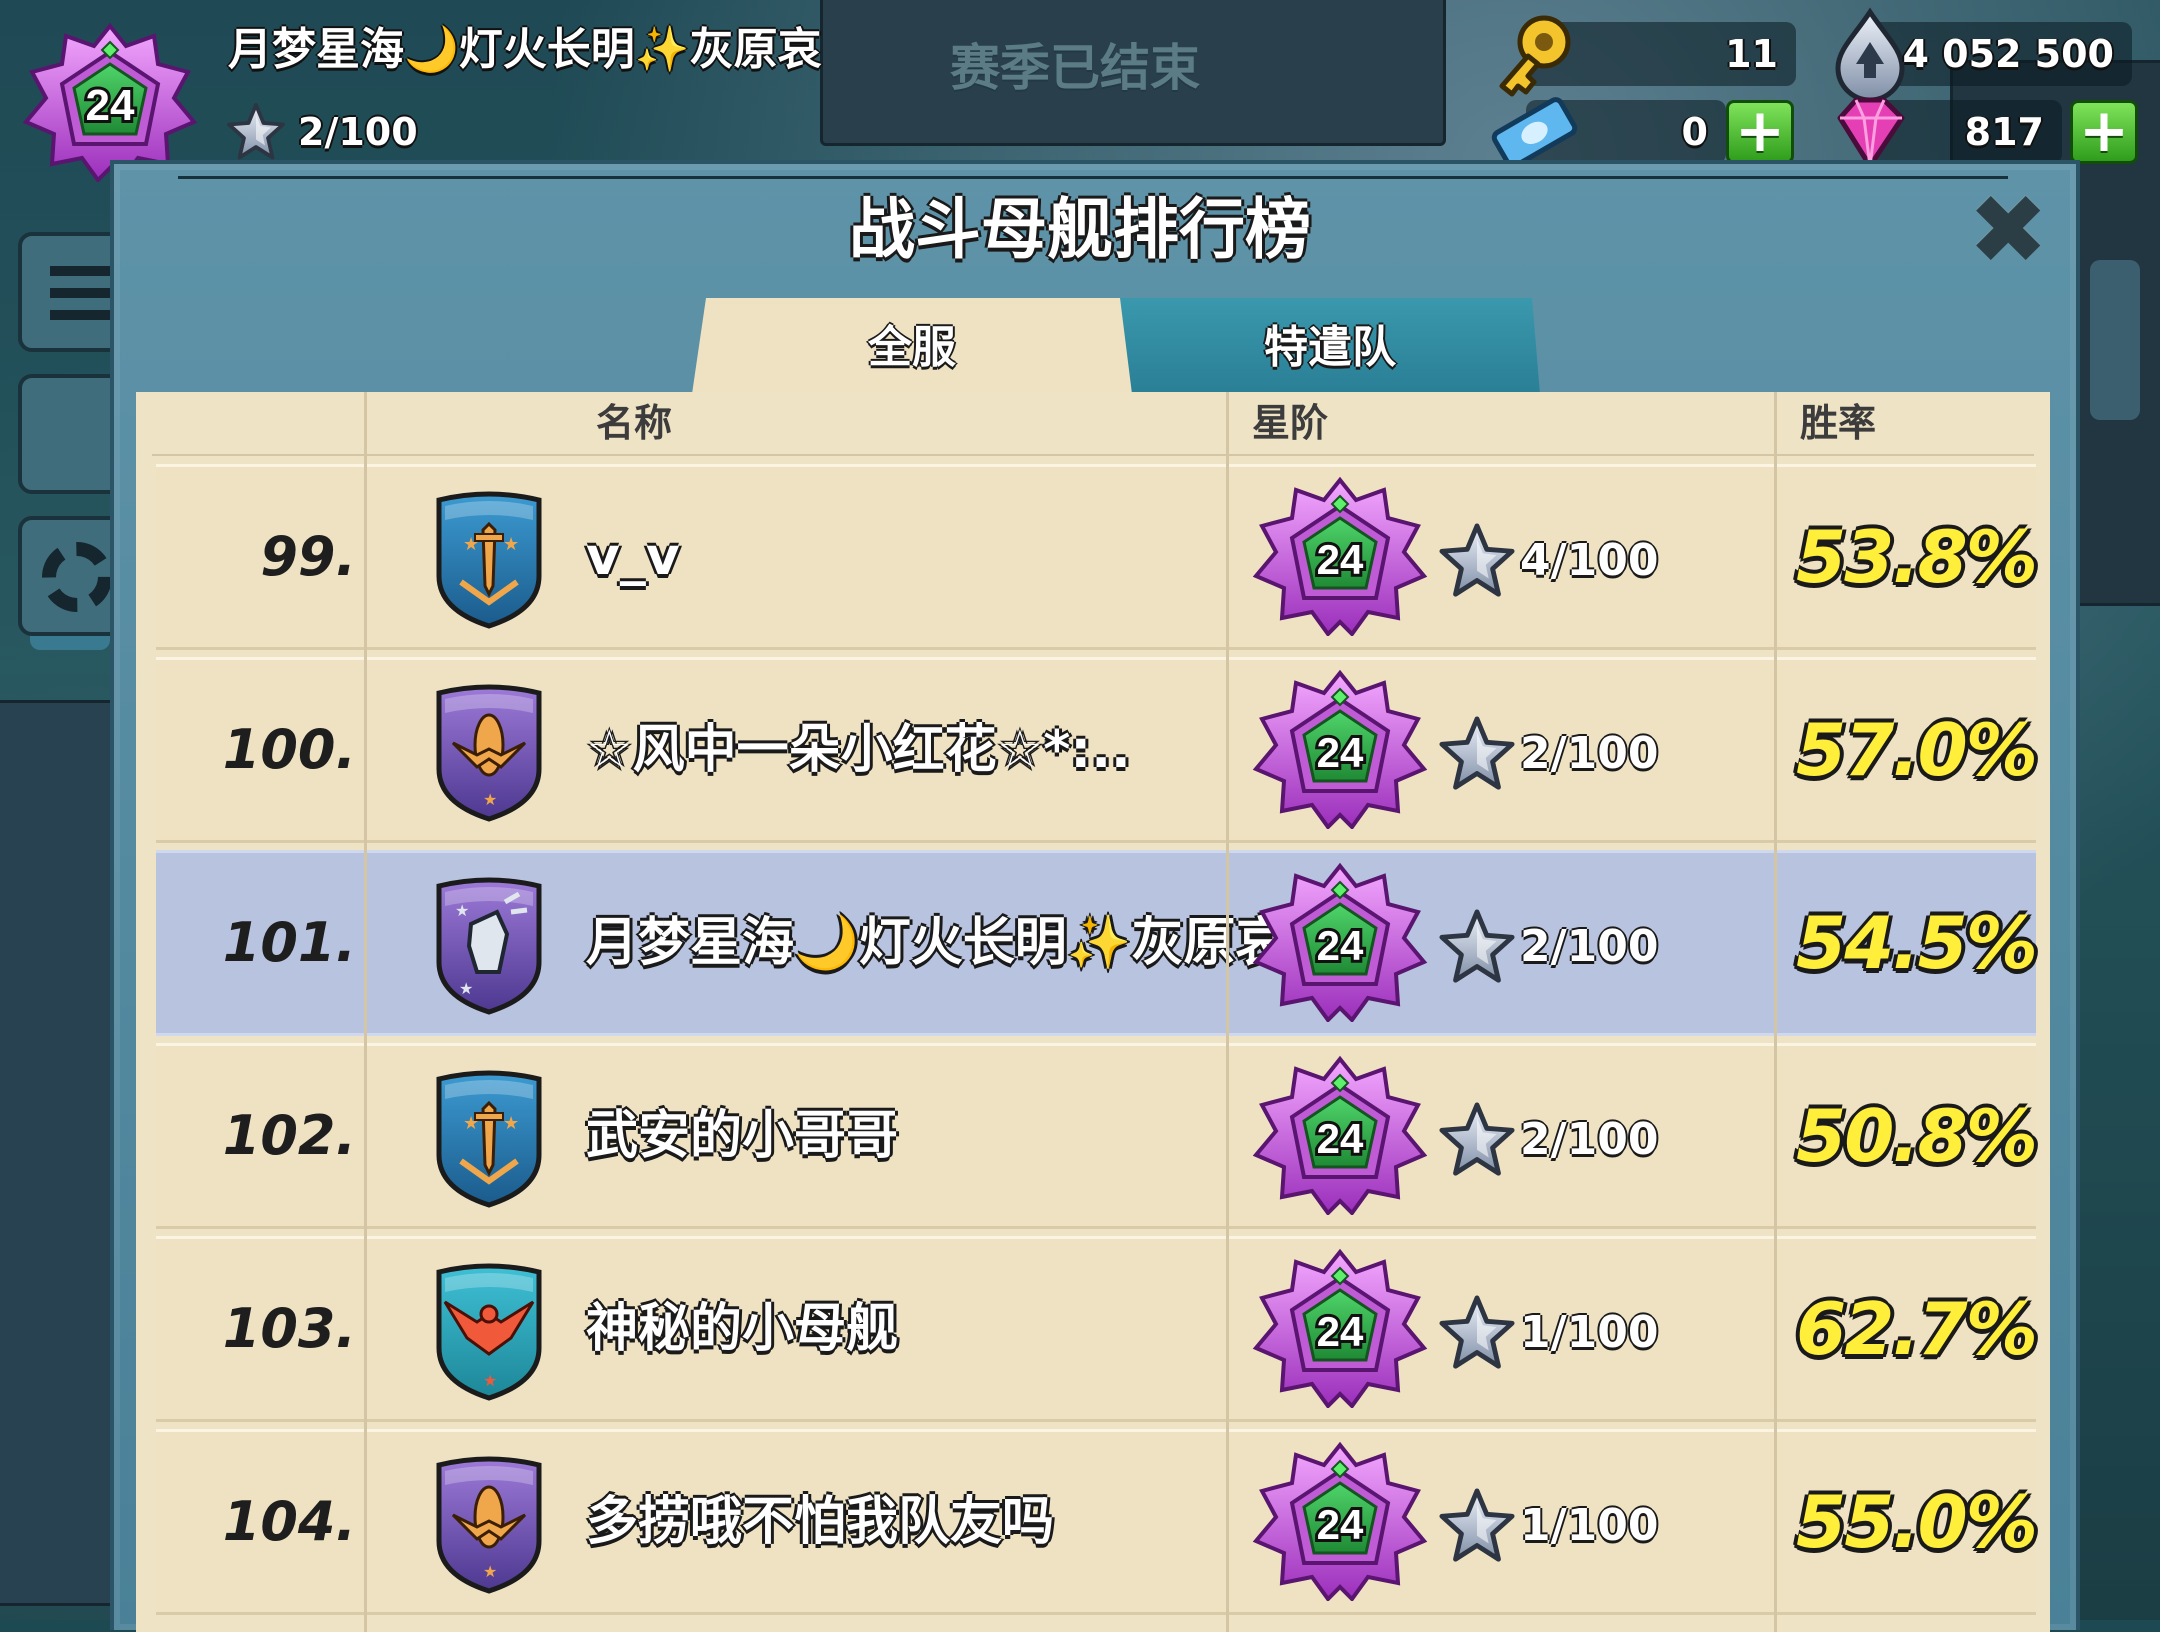 The width and height of the screenshot is (2160, 1632). Describe the element at coordinates (2008, 54) in the screenshot. I see `intel-value: 4 052 500` at that location.